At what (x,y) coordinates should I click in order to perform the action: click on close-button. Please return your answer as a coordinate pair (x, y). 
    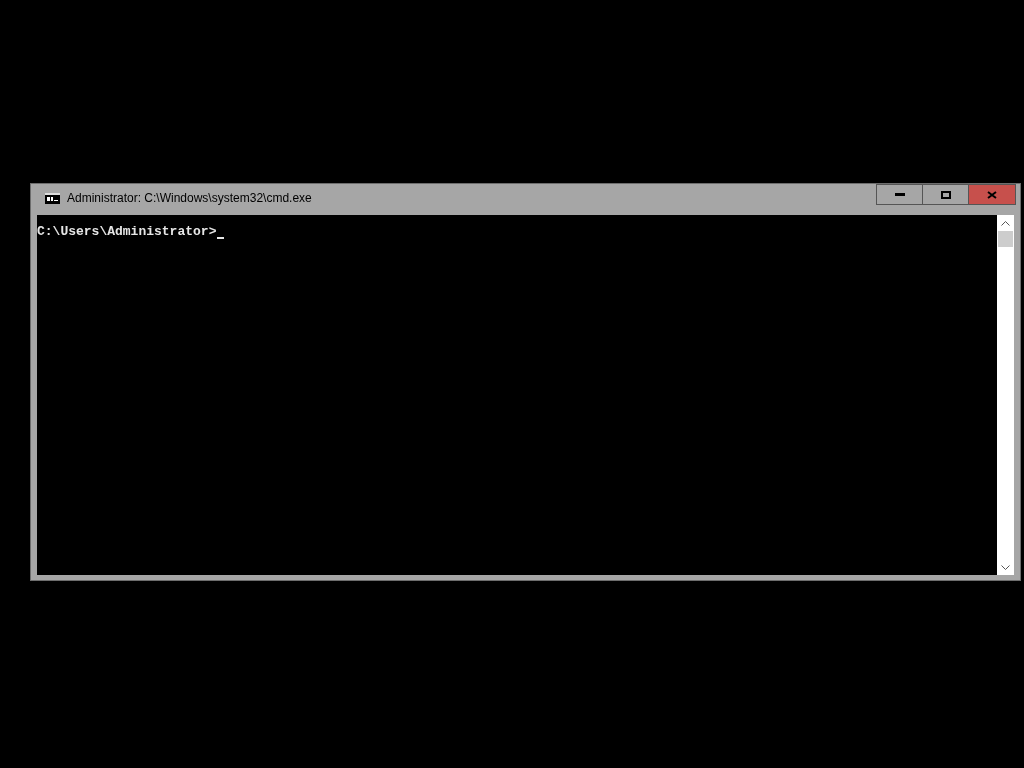
    Looking at the image, I should click on (992, 194).